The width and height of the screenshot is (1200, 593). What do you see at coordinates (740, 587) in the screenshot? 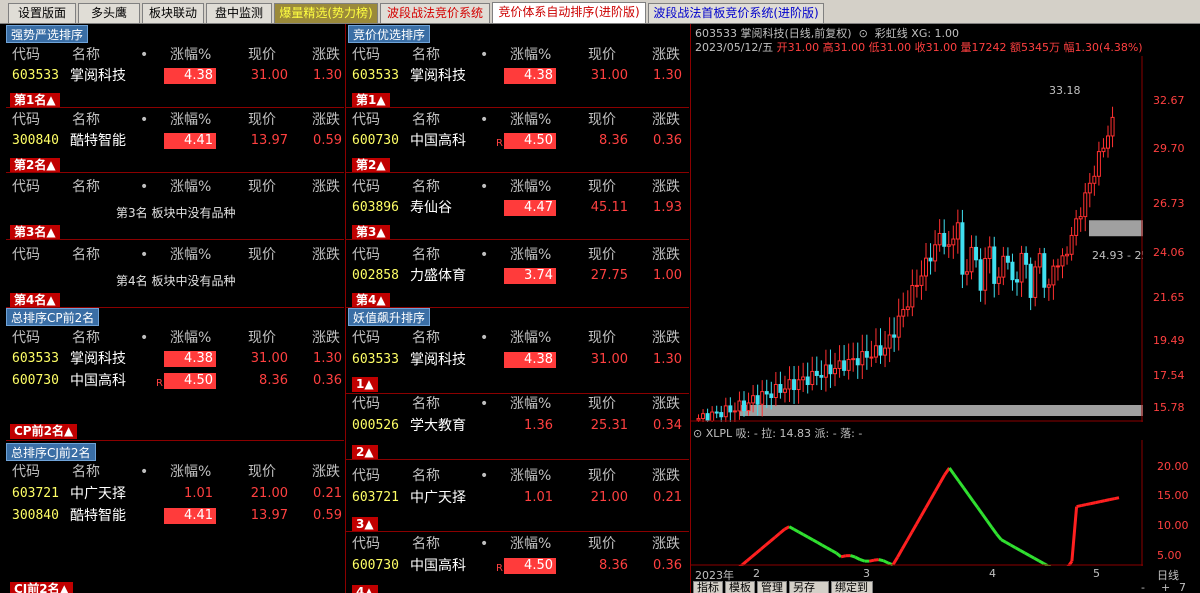
I see `chart-tab-1: 模板` at bounding box center [740, 587].